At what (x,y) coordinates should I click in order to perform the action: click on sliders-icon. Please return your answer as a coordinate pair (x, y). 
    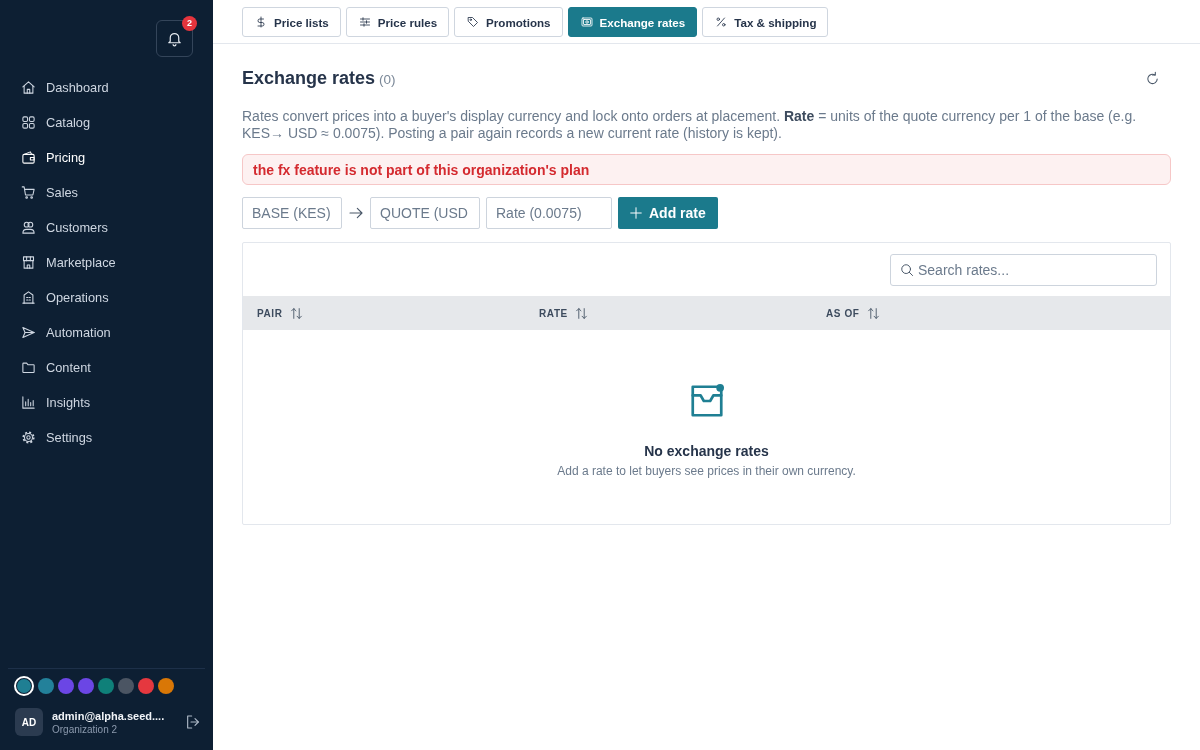
    Looking at the image, I should click on (364, 22).